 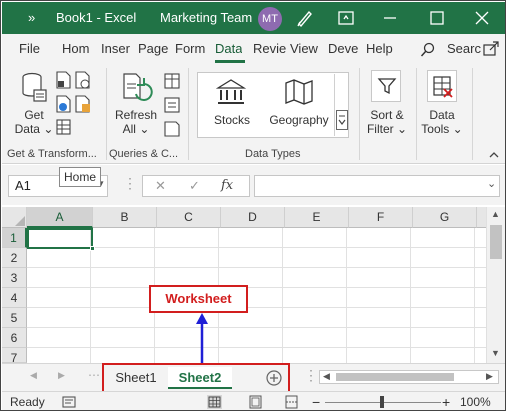 I want to click on tab-page-layout: Page, so click(x=153, y=49).